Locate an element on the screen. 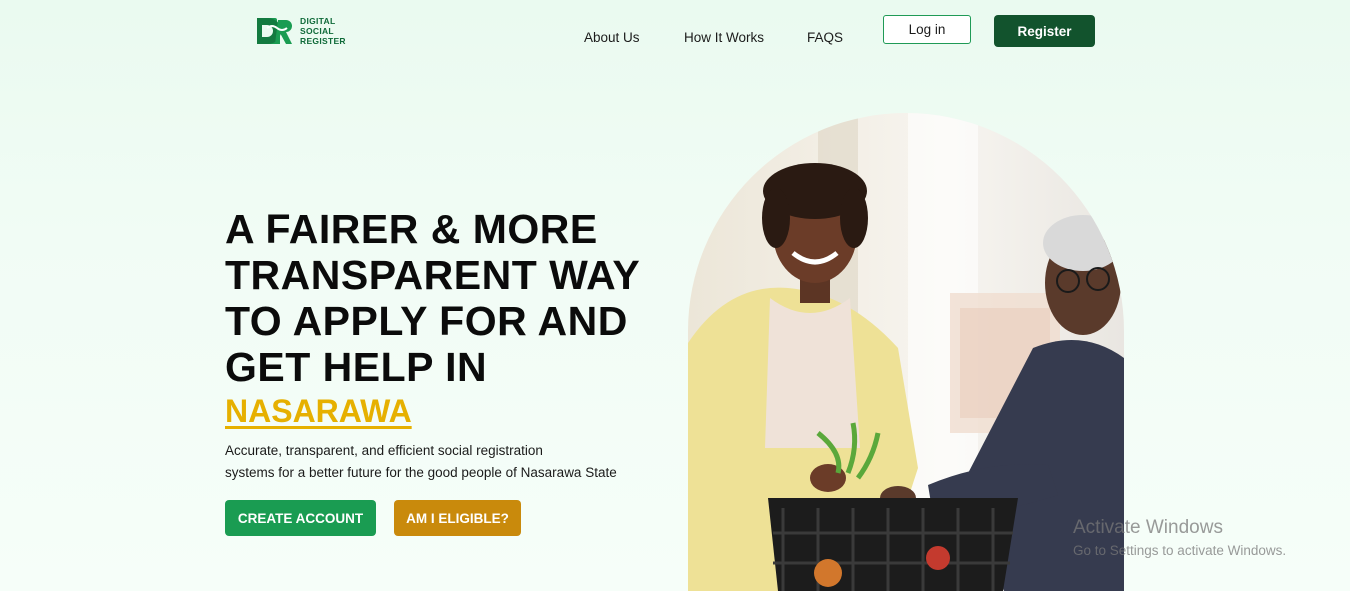  dsr-logo-icon is located at coordinates (276, 31).